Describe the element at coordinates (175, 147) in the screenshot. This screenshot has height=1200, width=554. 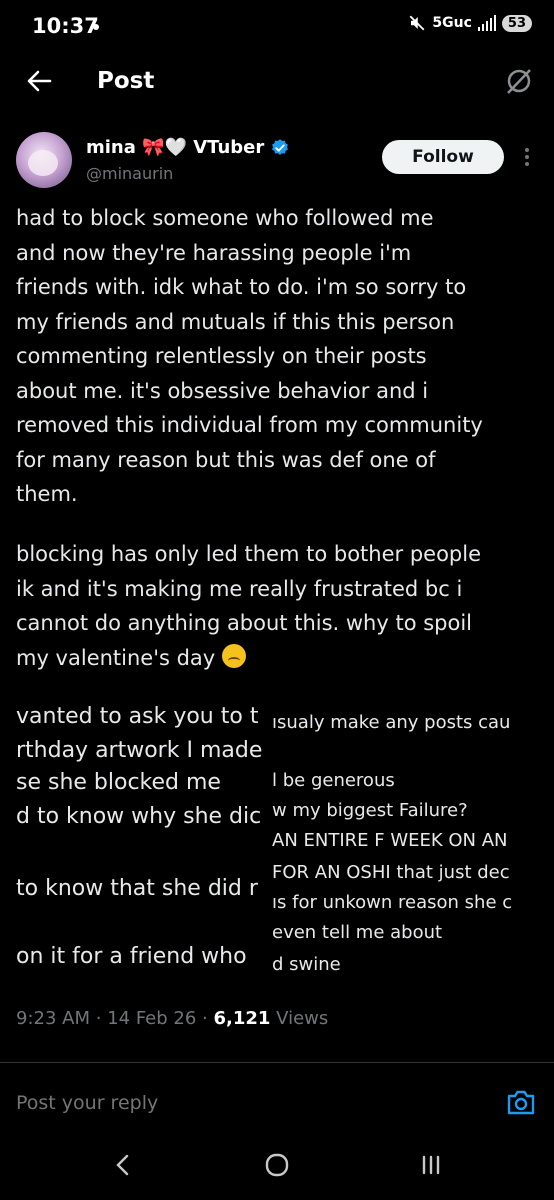
I see `author-name: mina 🎀🤍 VTuber` at that location.